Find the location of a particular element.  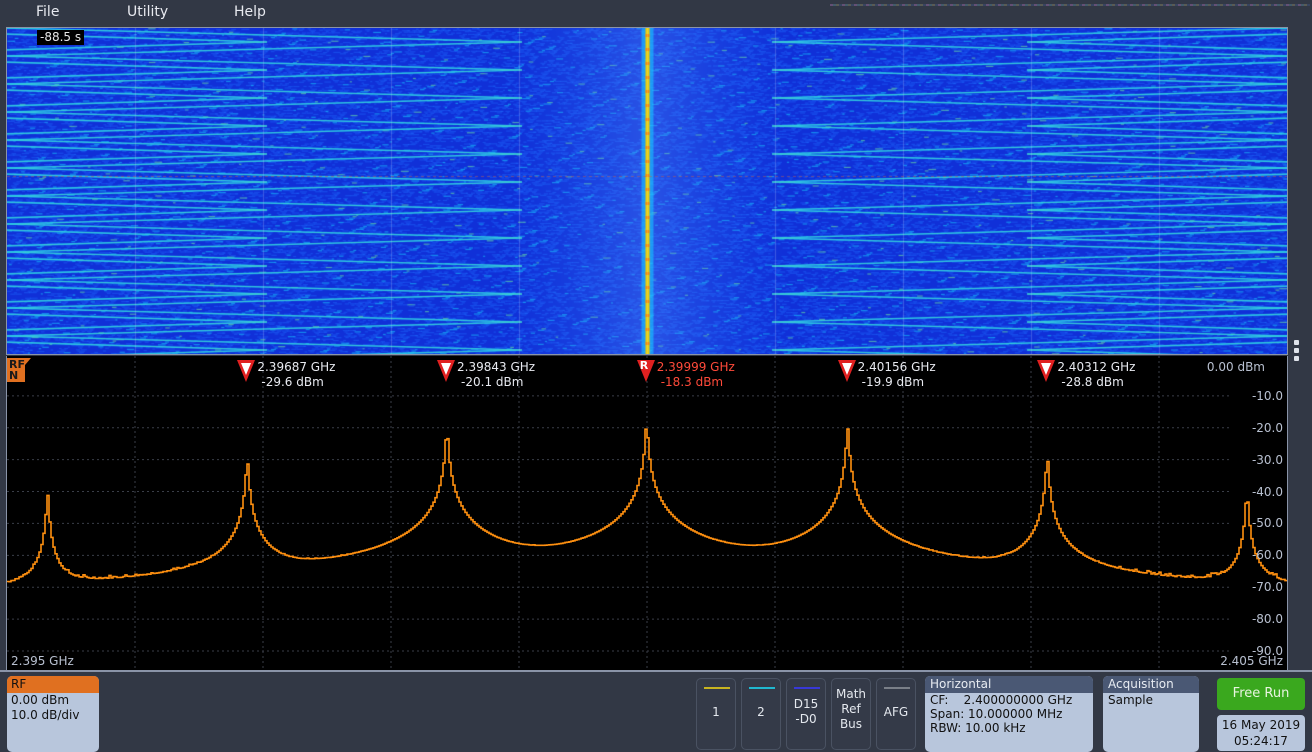

y-tick-label: -60.0 is located at coordinates (1267, 555).